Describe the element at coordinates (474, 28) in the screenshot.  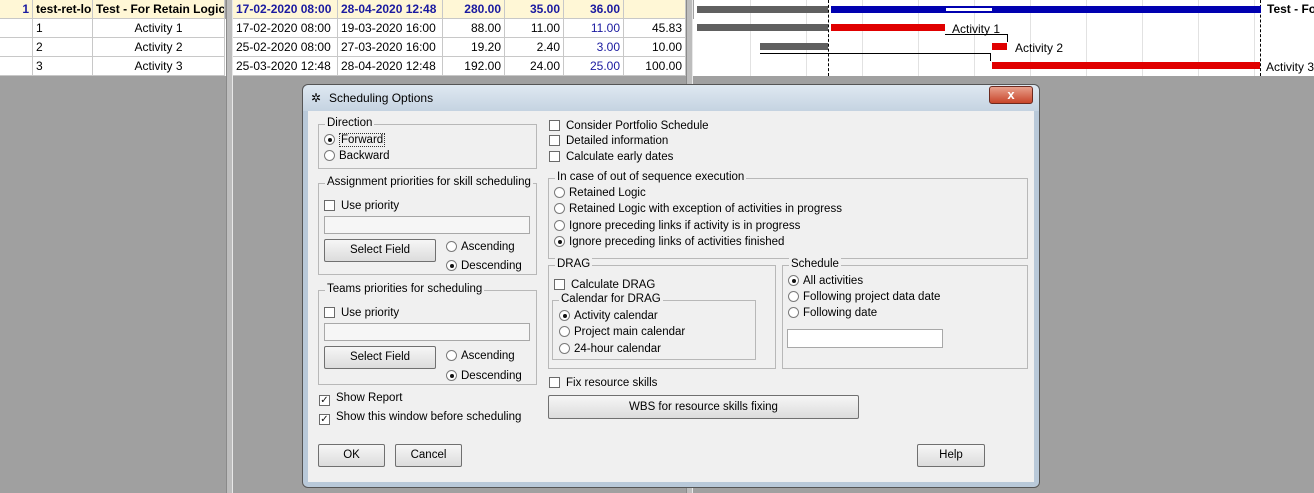
I see `activity-work: 88.00` at that location.